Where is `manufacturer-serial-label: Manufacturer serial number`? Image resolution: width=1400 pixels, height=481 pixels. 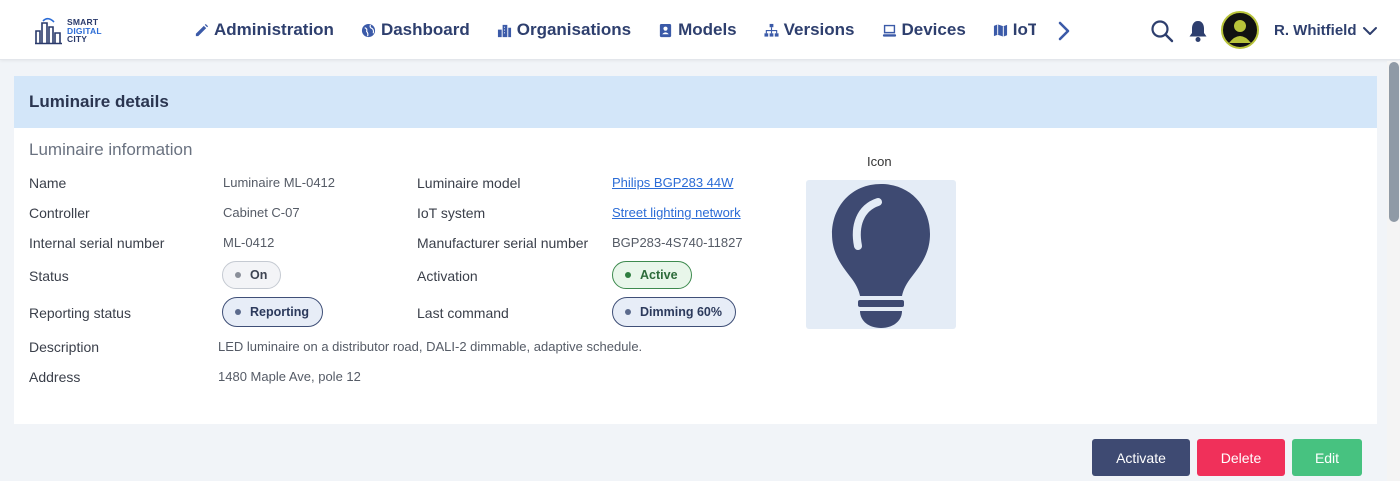 manufacturer-serial-label: Manufacturer serial number is located at coordinates (503, 243).